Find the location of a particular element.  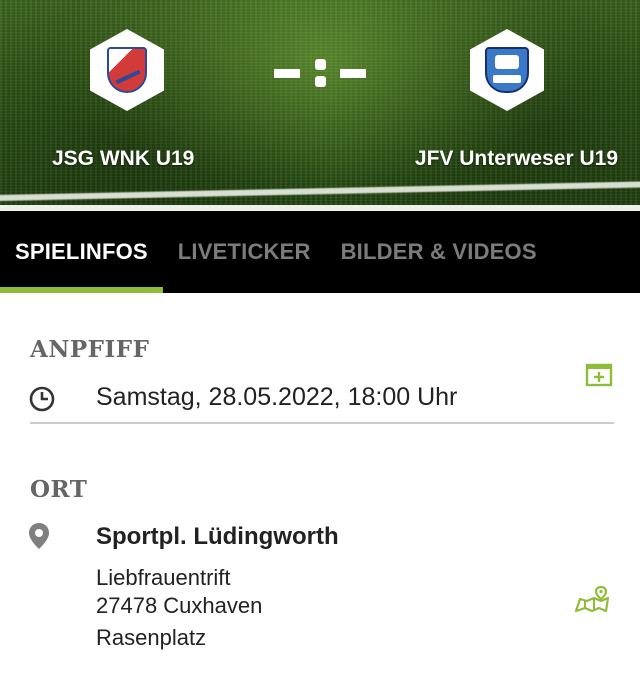

tab-spielinfos: SPIELINFOS is located at coordinates (81, 252).